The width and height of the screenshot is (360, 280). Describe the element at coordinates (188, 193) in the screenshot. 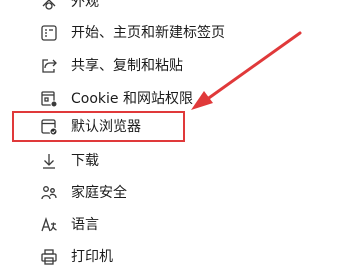

I see `menu-item-family-safety: 家庭安全` at that location.